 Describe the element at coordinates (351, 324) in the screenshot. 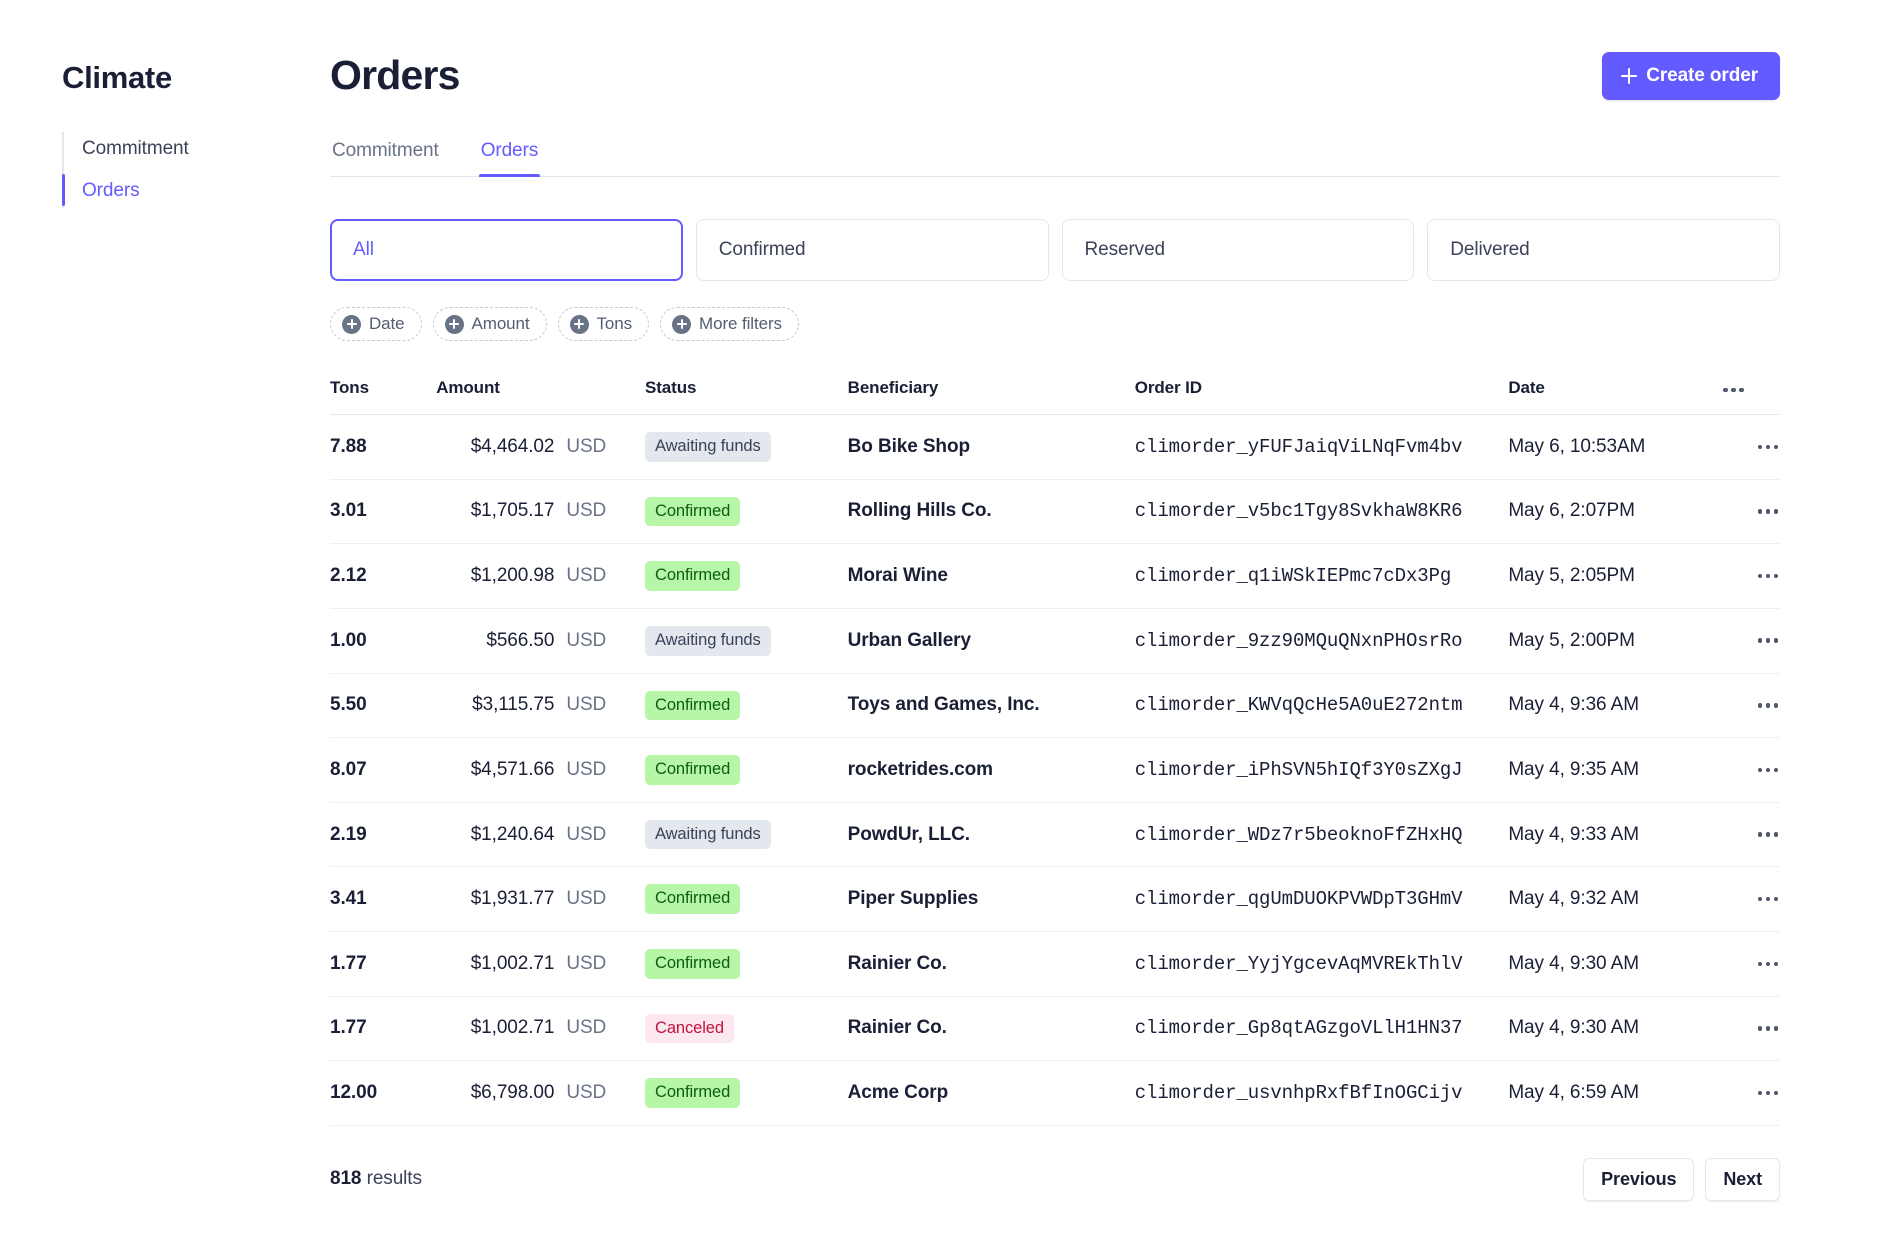

I see `plus-circle-icon` at that location.